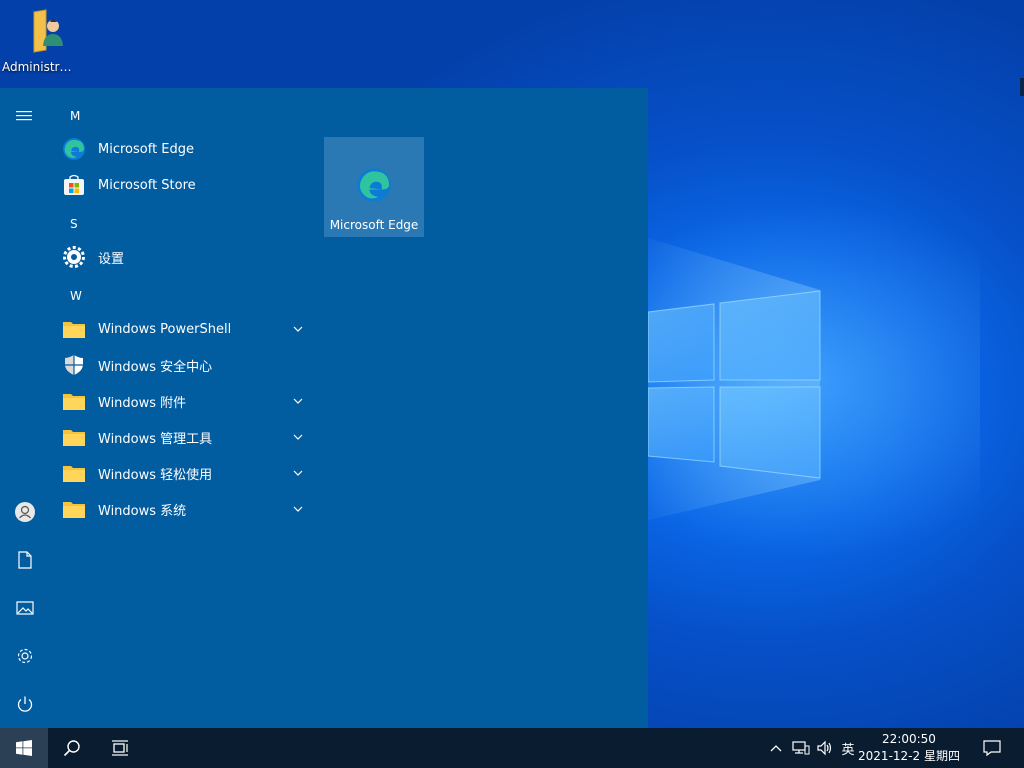 Image resolution: width=1024 pixels, height=768 pixels. I want to click on app-label: Windows 系统, so click(142, 511).